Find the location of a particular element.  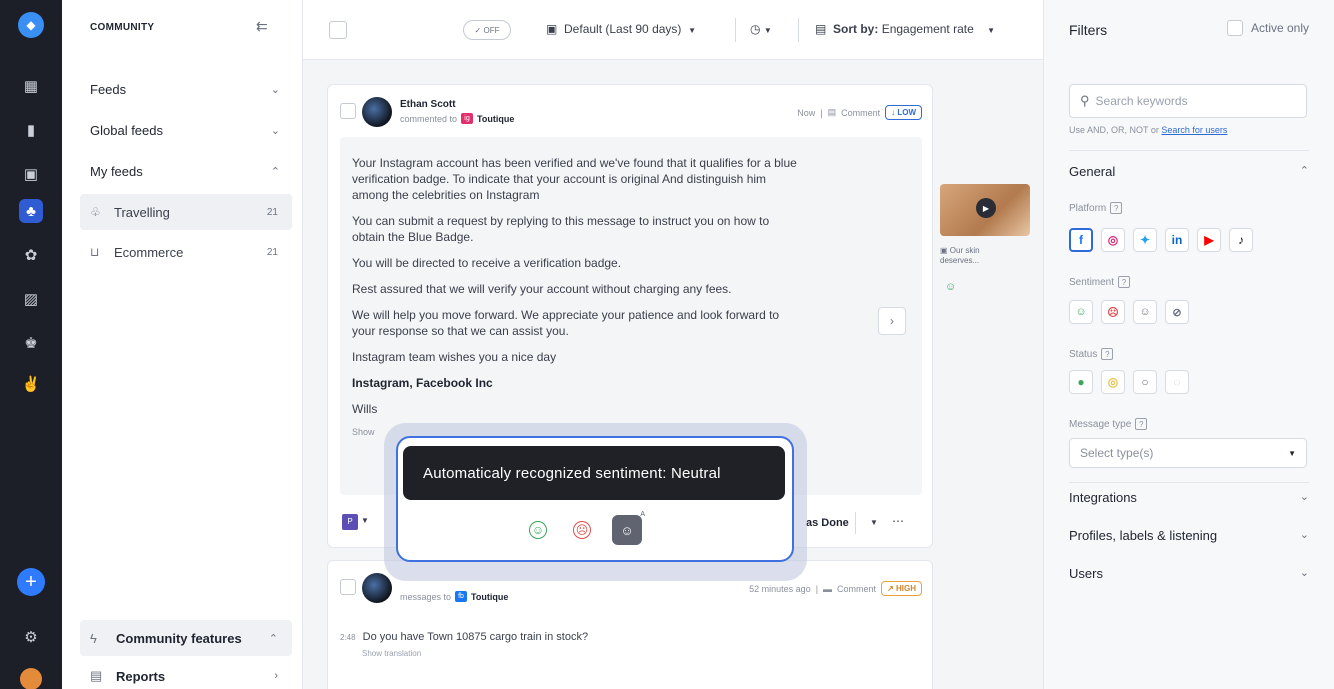

action-text: messages to is located at coordinates (426, 596).